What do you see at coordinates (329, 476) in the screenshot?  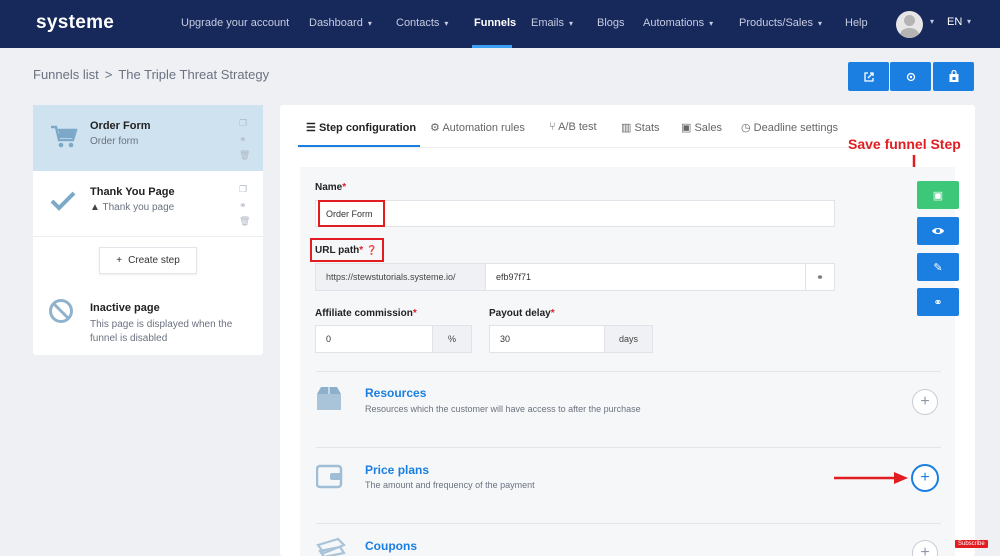 I see `wallet-icon` at bounding box center [329, 476].